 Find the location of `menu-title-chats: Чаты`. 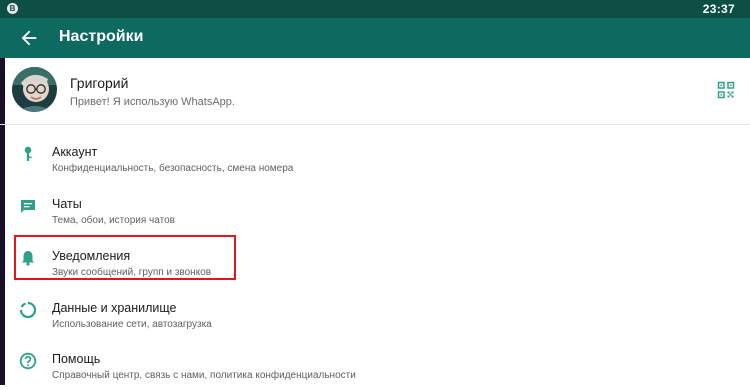

menu-title-chats: Чаты is located at coordinates (67, 204).